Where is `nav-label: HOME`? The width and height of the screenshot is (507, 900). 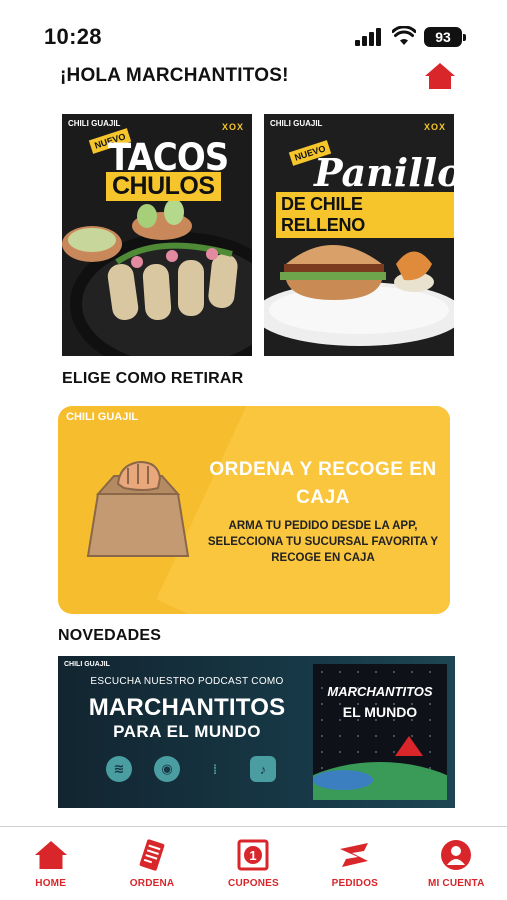 nav-label: HOME is located at coordinates (51, 883).